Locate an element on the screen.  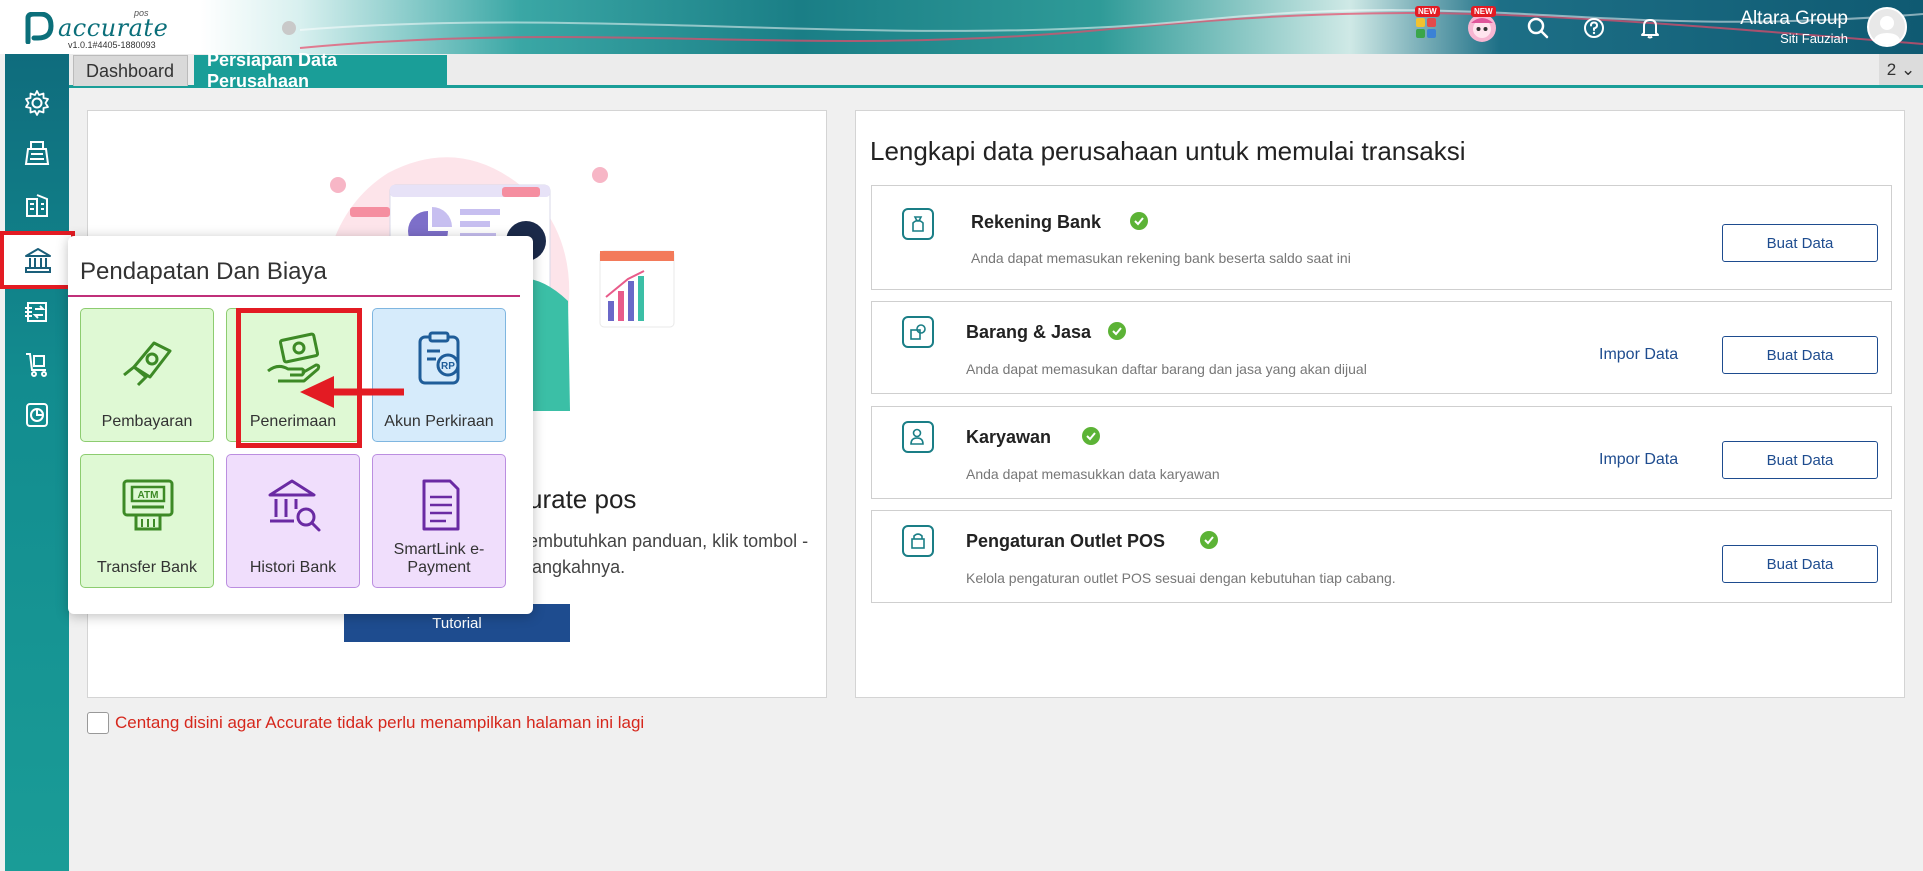
outlet-icon is located at coordinates (918, 541).